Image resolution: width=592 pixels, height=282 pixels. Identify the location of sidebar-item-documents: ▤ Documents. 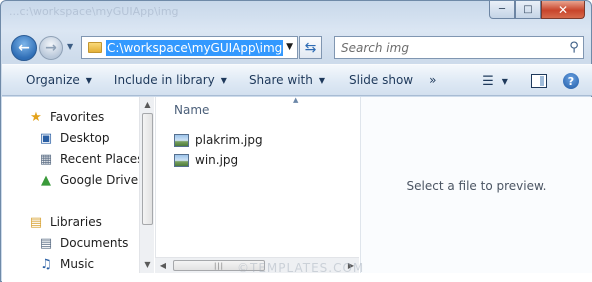
(83, 243).